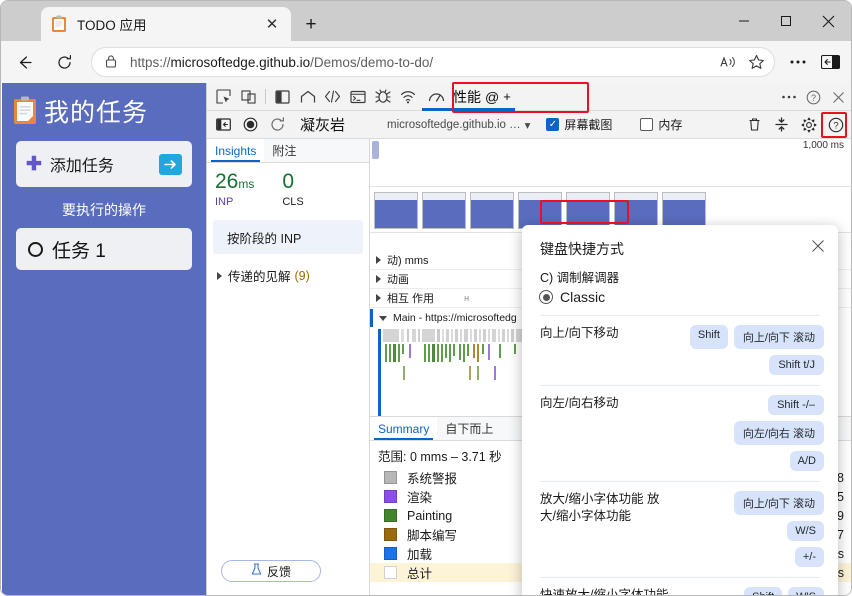 Image resolution: width=852 pixels, height=596 pixels. I want to click on shortcut-row-fast-zoom: 快速放大/缩小字体功能 Shift W'S Shift +/-, so click(680, 586).